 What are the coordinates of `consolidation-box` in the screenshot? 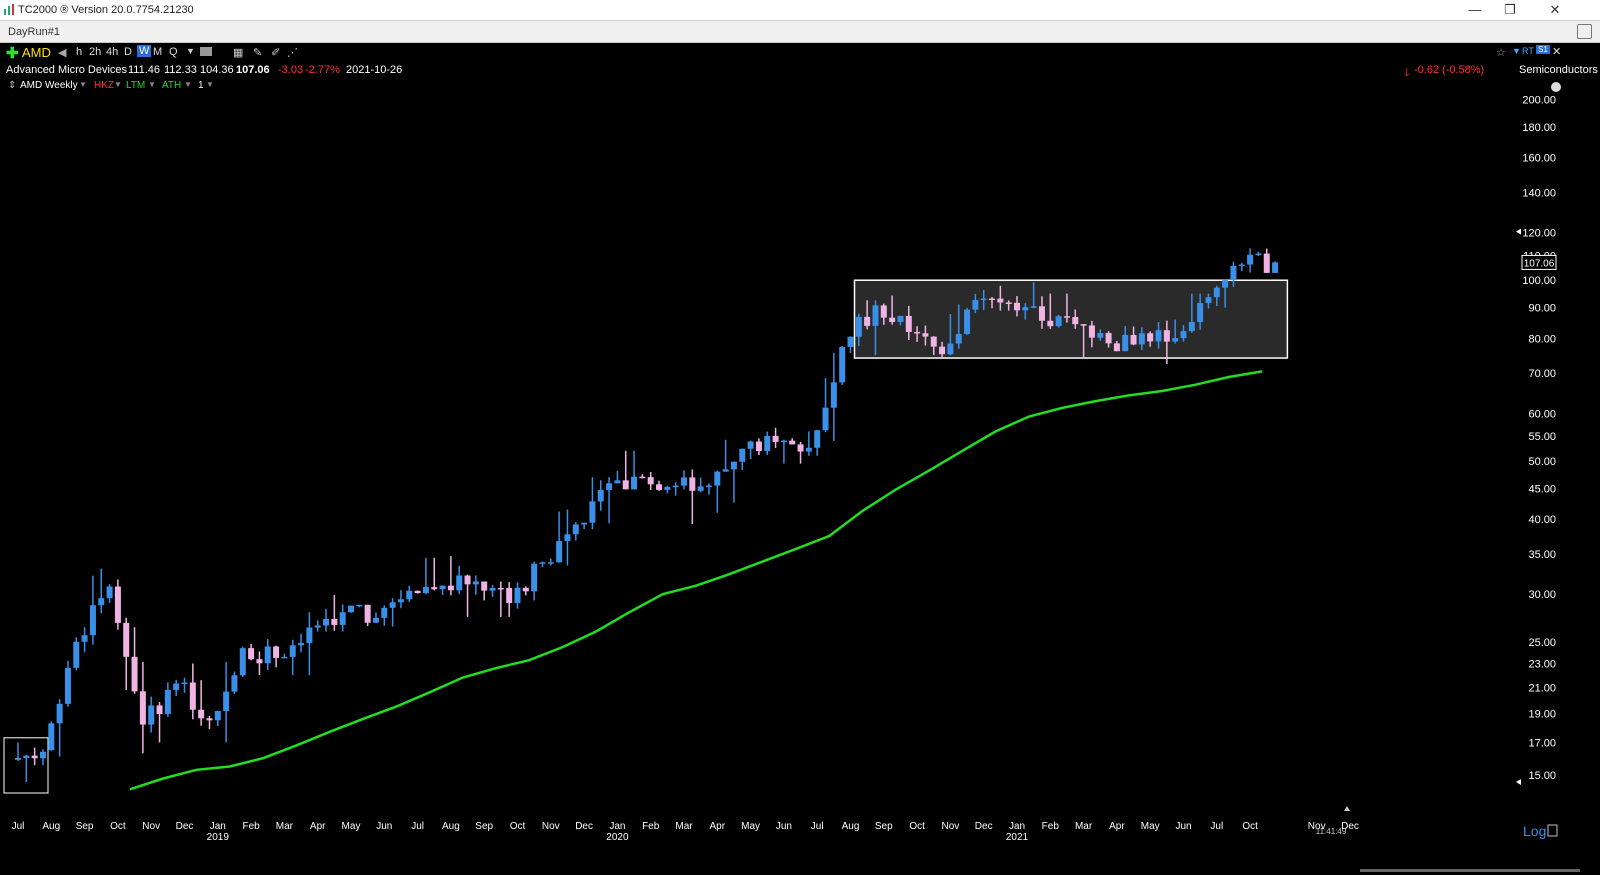 It's located at (1071, 319).